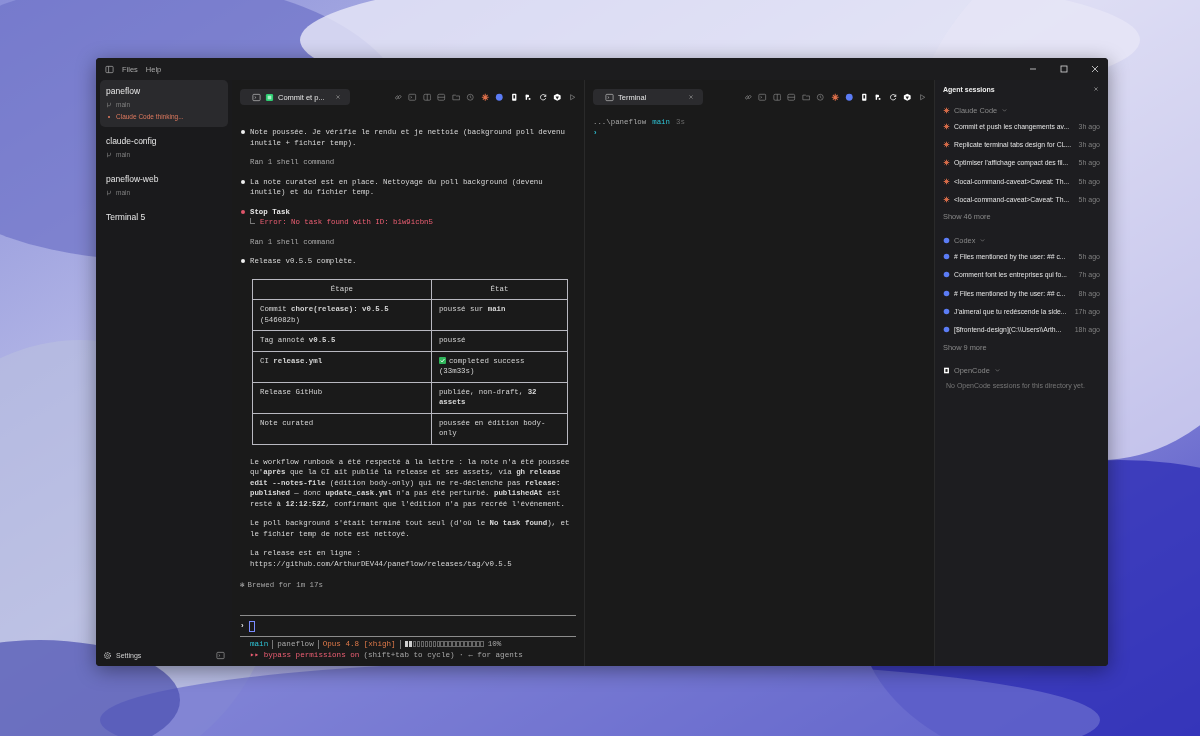  What do you see at coordinates (243, 211) in the screenshot?
I see `error-bullet-icon` at bounding box center [243, 211].